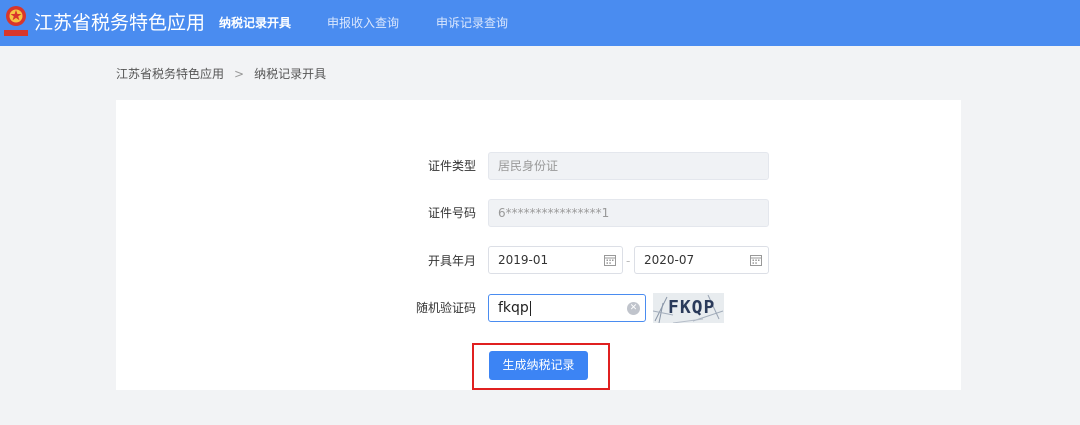 This screenshot has height=425, width=1080. Describe the element at coordinates (669, 260) in the screenshot. I see `period-end-value: 2020-07` at that location.